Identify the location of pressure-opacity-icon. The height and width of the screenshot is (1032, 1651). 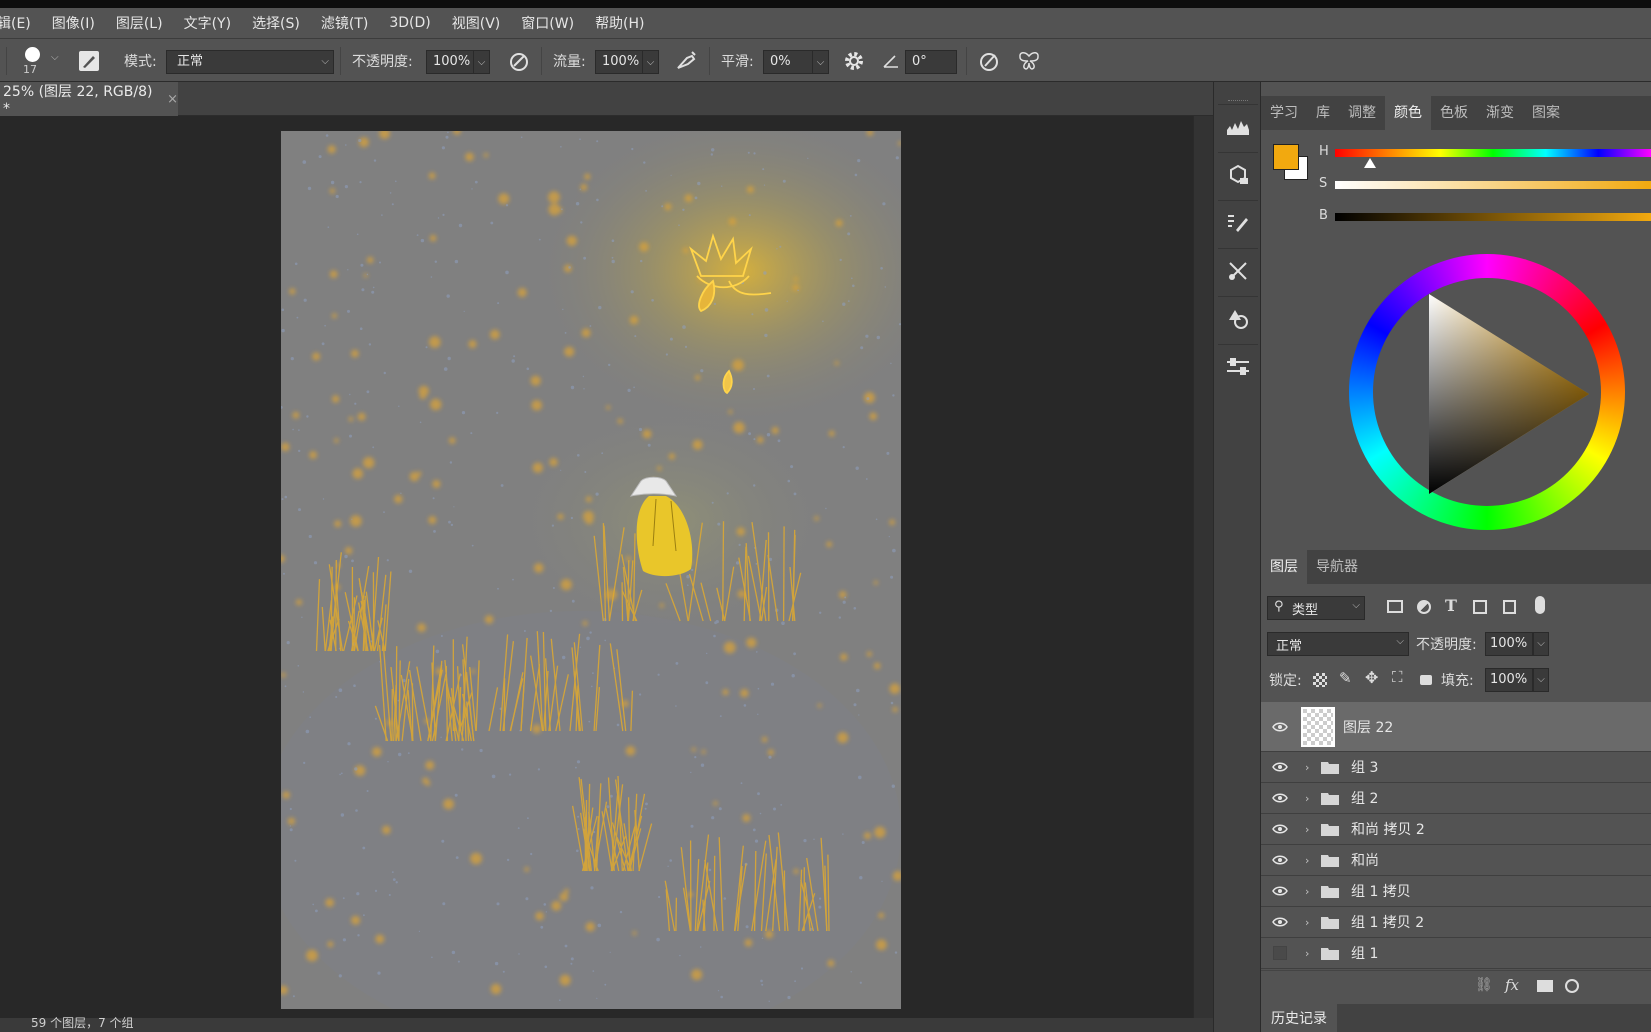
(519, 61).